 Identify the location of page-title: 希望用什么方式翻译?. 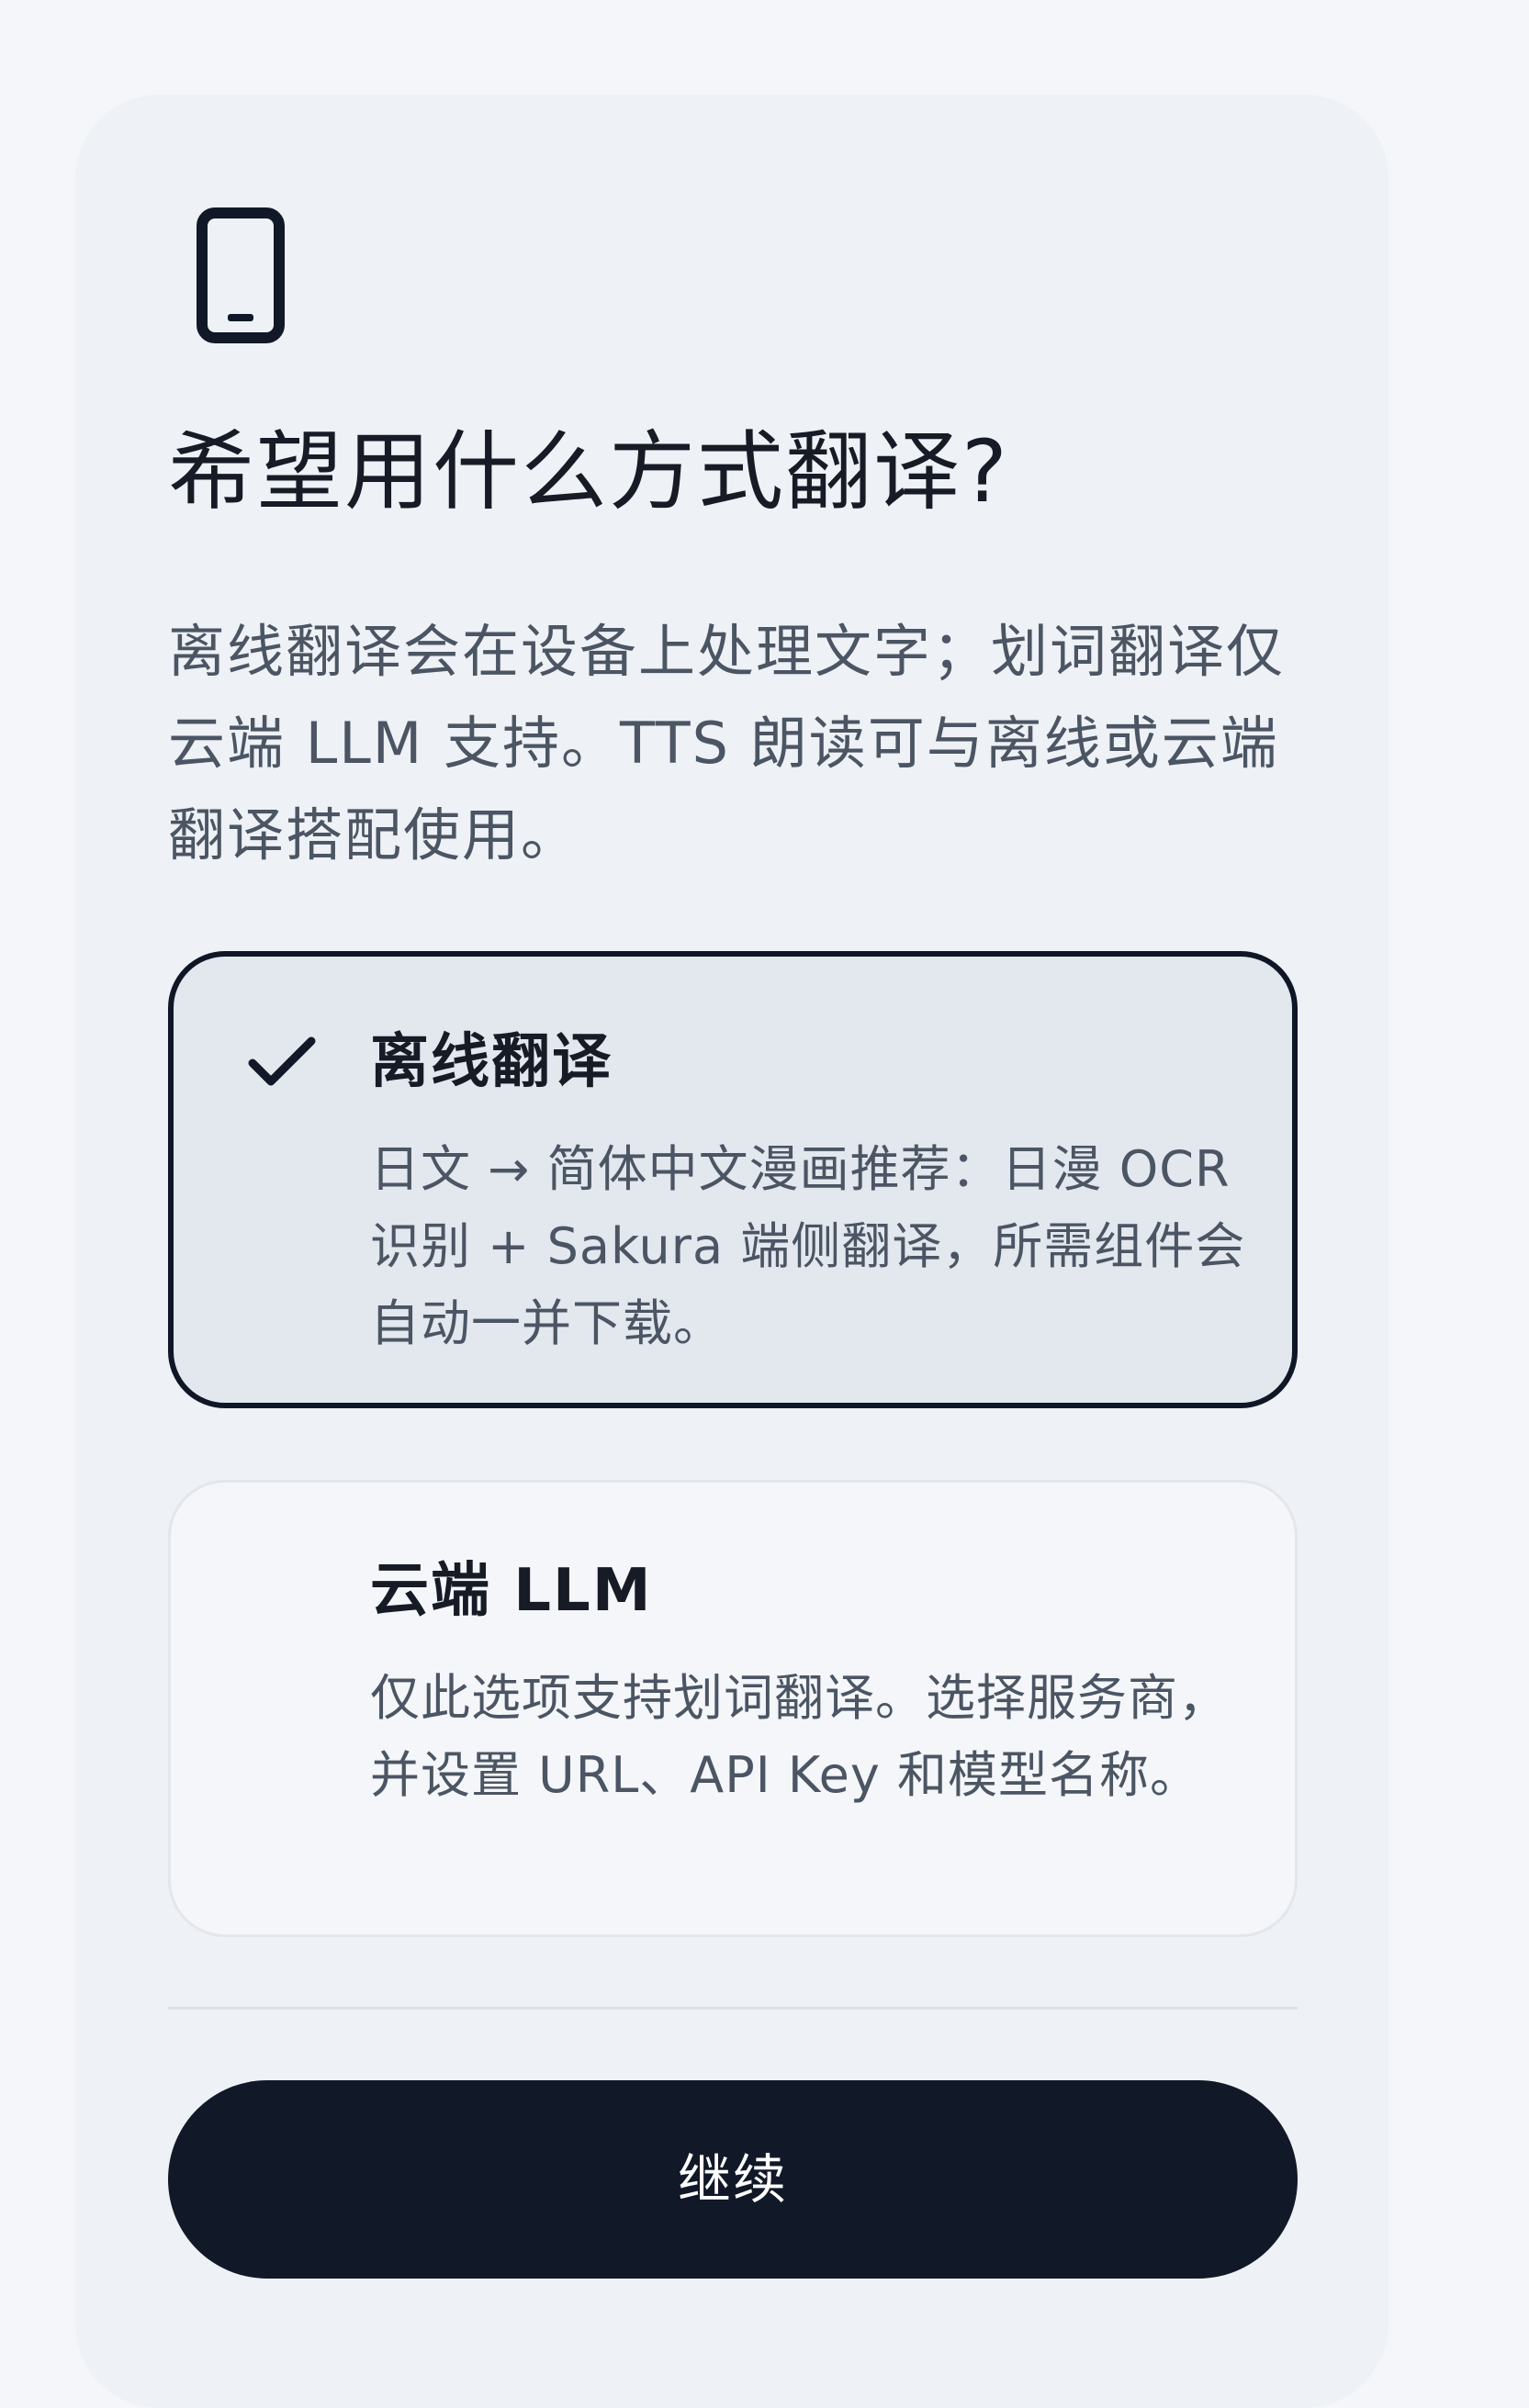
(589, 472).